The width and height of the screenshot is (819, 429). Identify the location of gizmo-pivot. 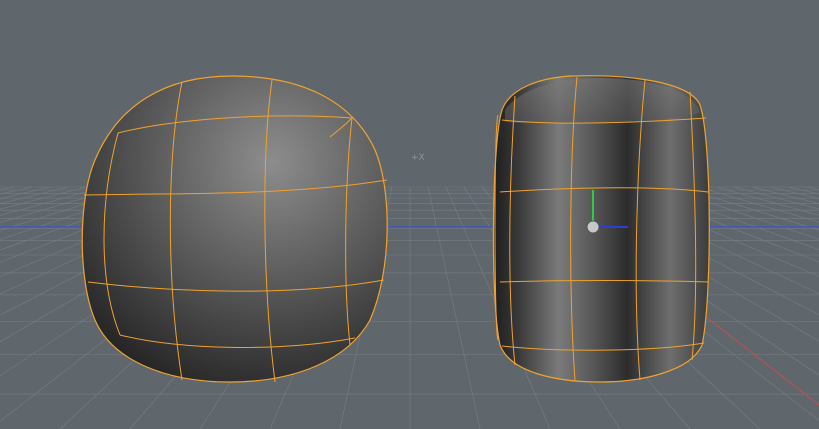
(593, 227).